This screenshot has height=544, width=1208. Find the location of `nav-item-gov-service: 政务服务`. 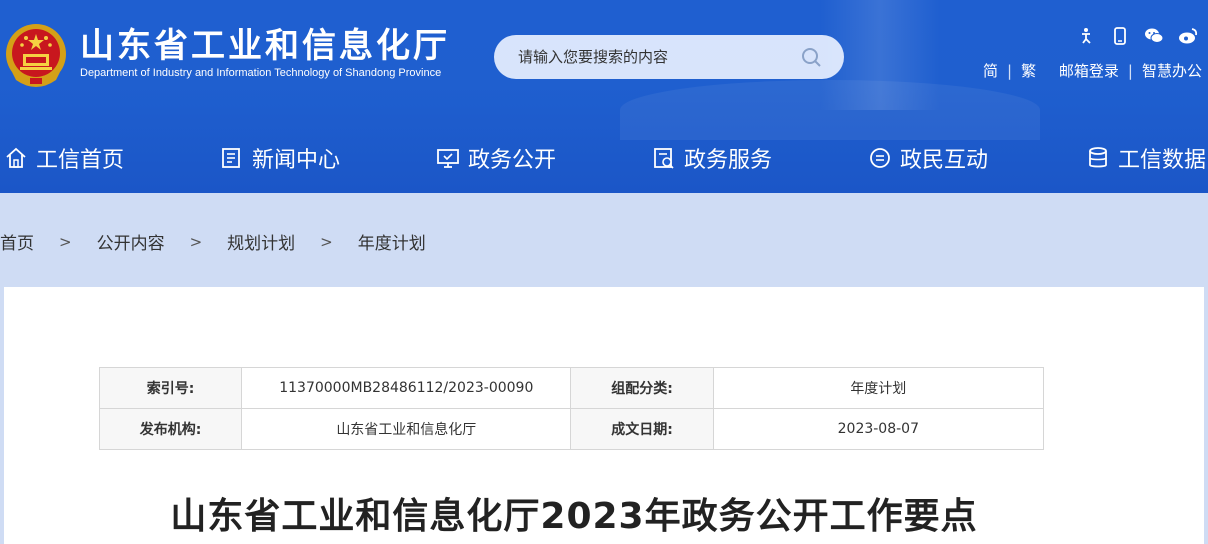

nav-item-gov-service: 政务服务 is located at coordinates (712, 158).